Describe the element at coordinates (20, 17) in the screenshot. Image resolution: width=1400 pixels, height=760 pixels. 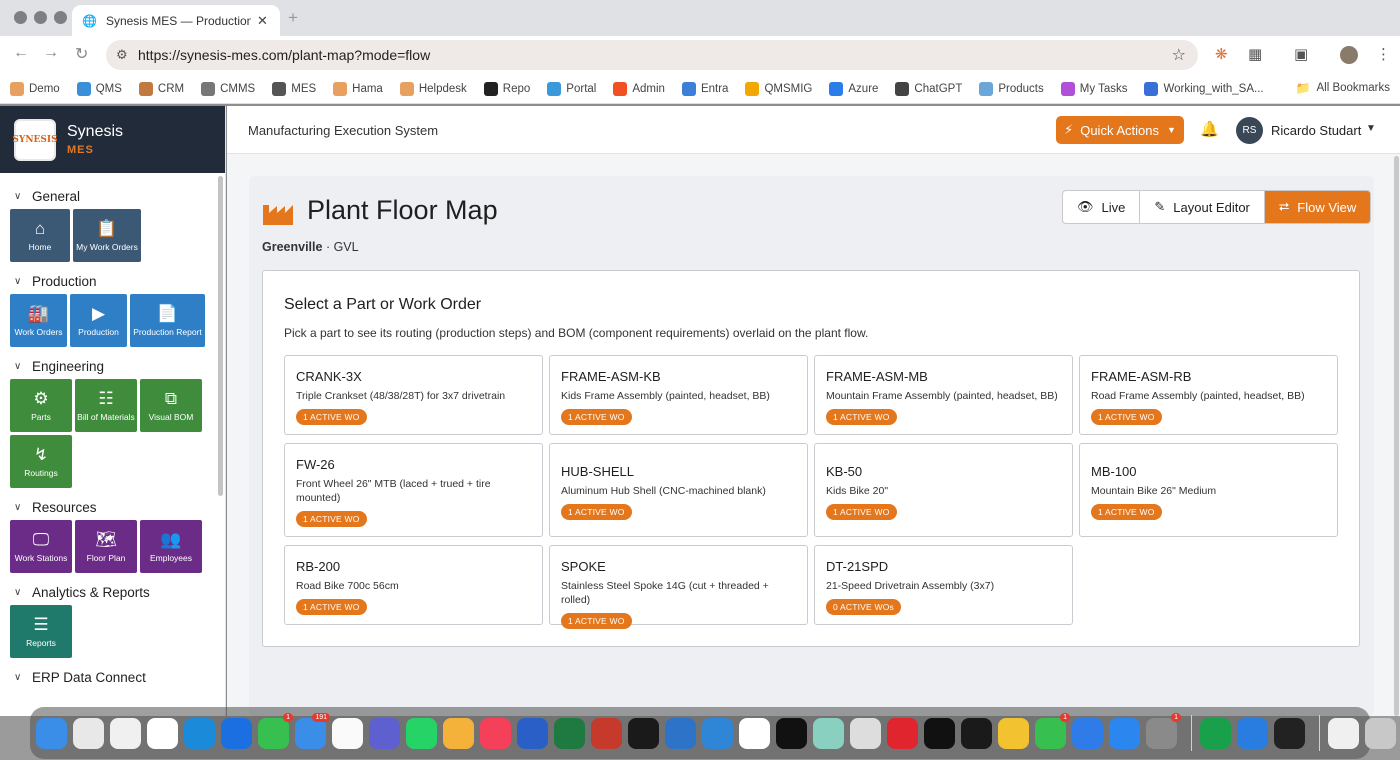
I see `close-window-button` at that location.